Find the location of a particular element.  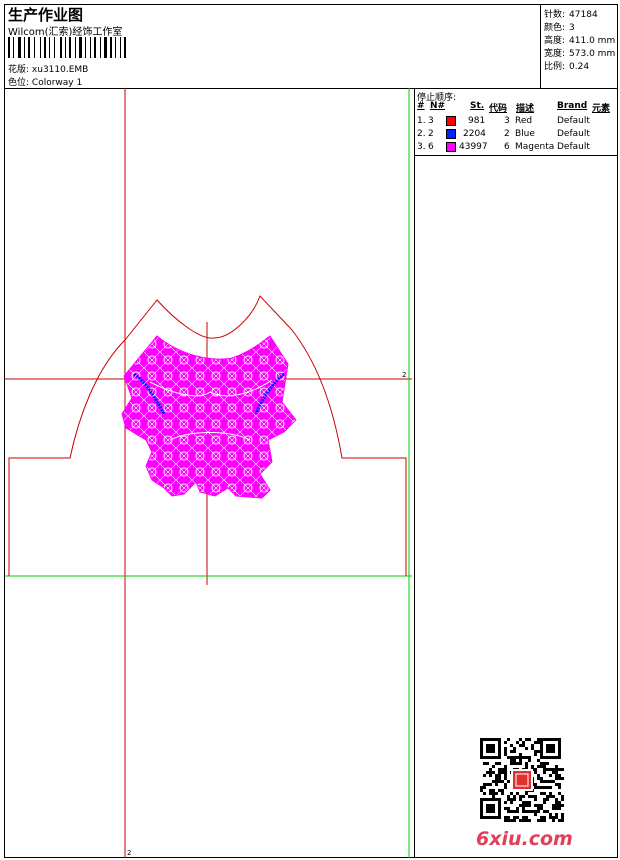

embroidery-motif is located at coordinates (209, 417).